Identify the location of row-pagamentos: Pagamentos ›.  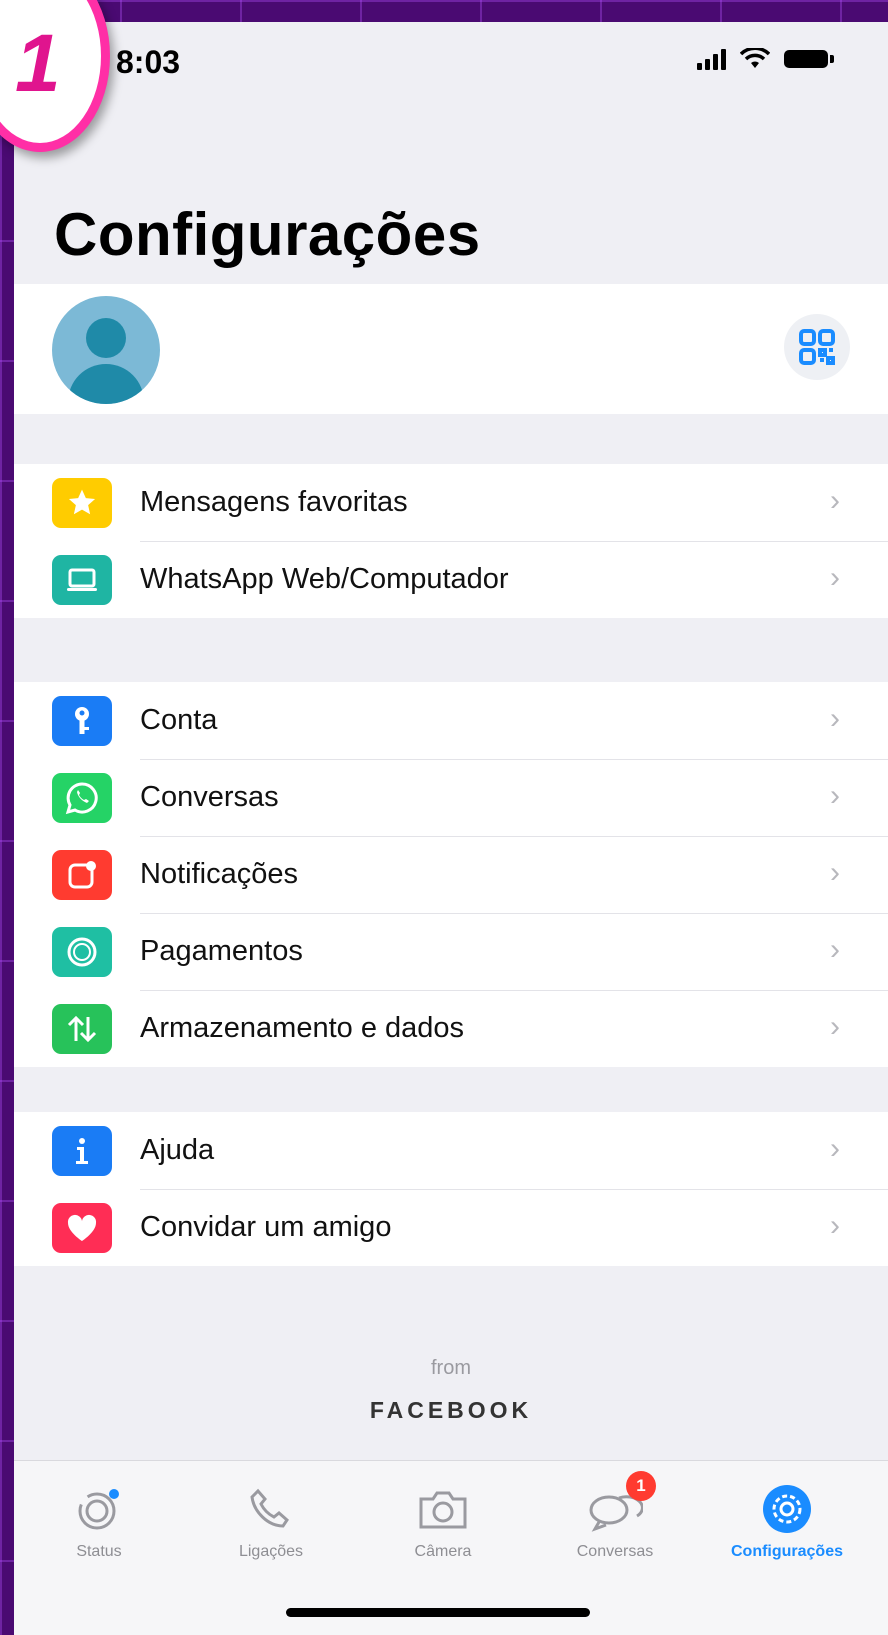
(451, 951).